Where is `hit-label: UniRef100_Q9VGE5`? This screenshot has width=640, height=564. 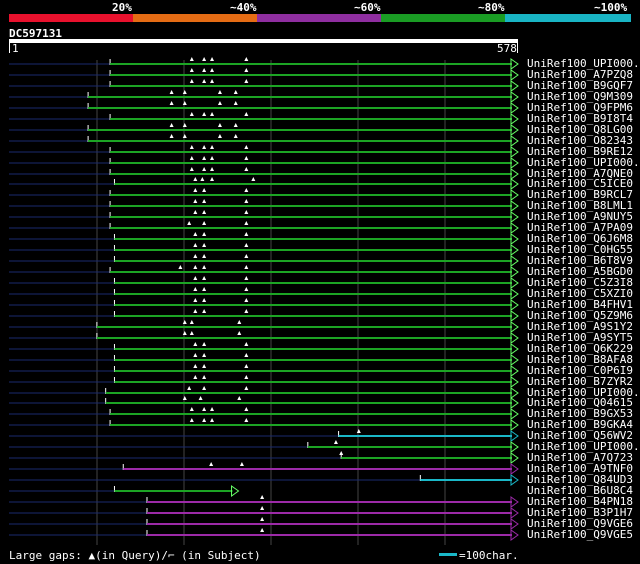
hit-label: UniRef100_Q9VGE5 is located at coordinates (580, 534).